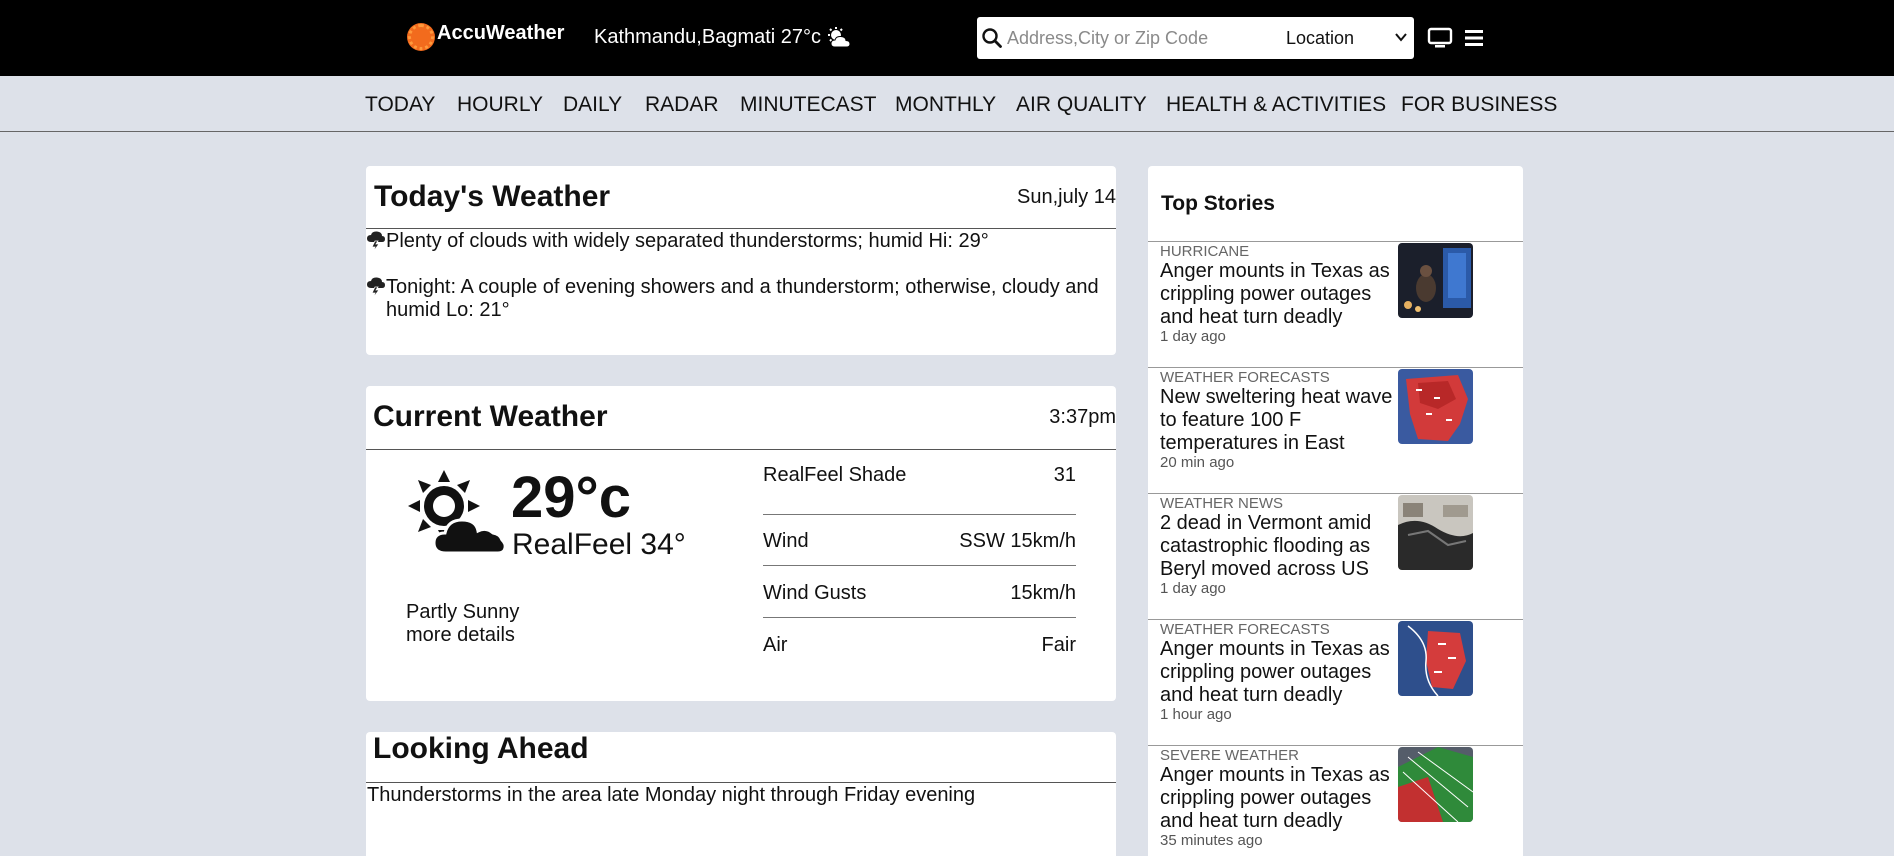  What do you see at coordinates (919, 475) in the screenshot?
I see `stat-realfeel-shade: RealFeel Shade 31` at bounding box center [919, 475].